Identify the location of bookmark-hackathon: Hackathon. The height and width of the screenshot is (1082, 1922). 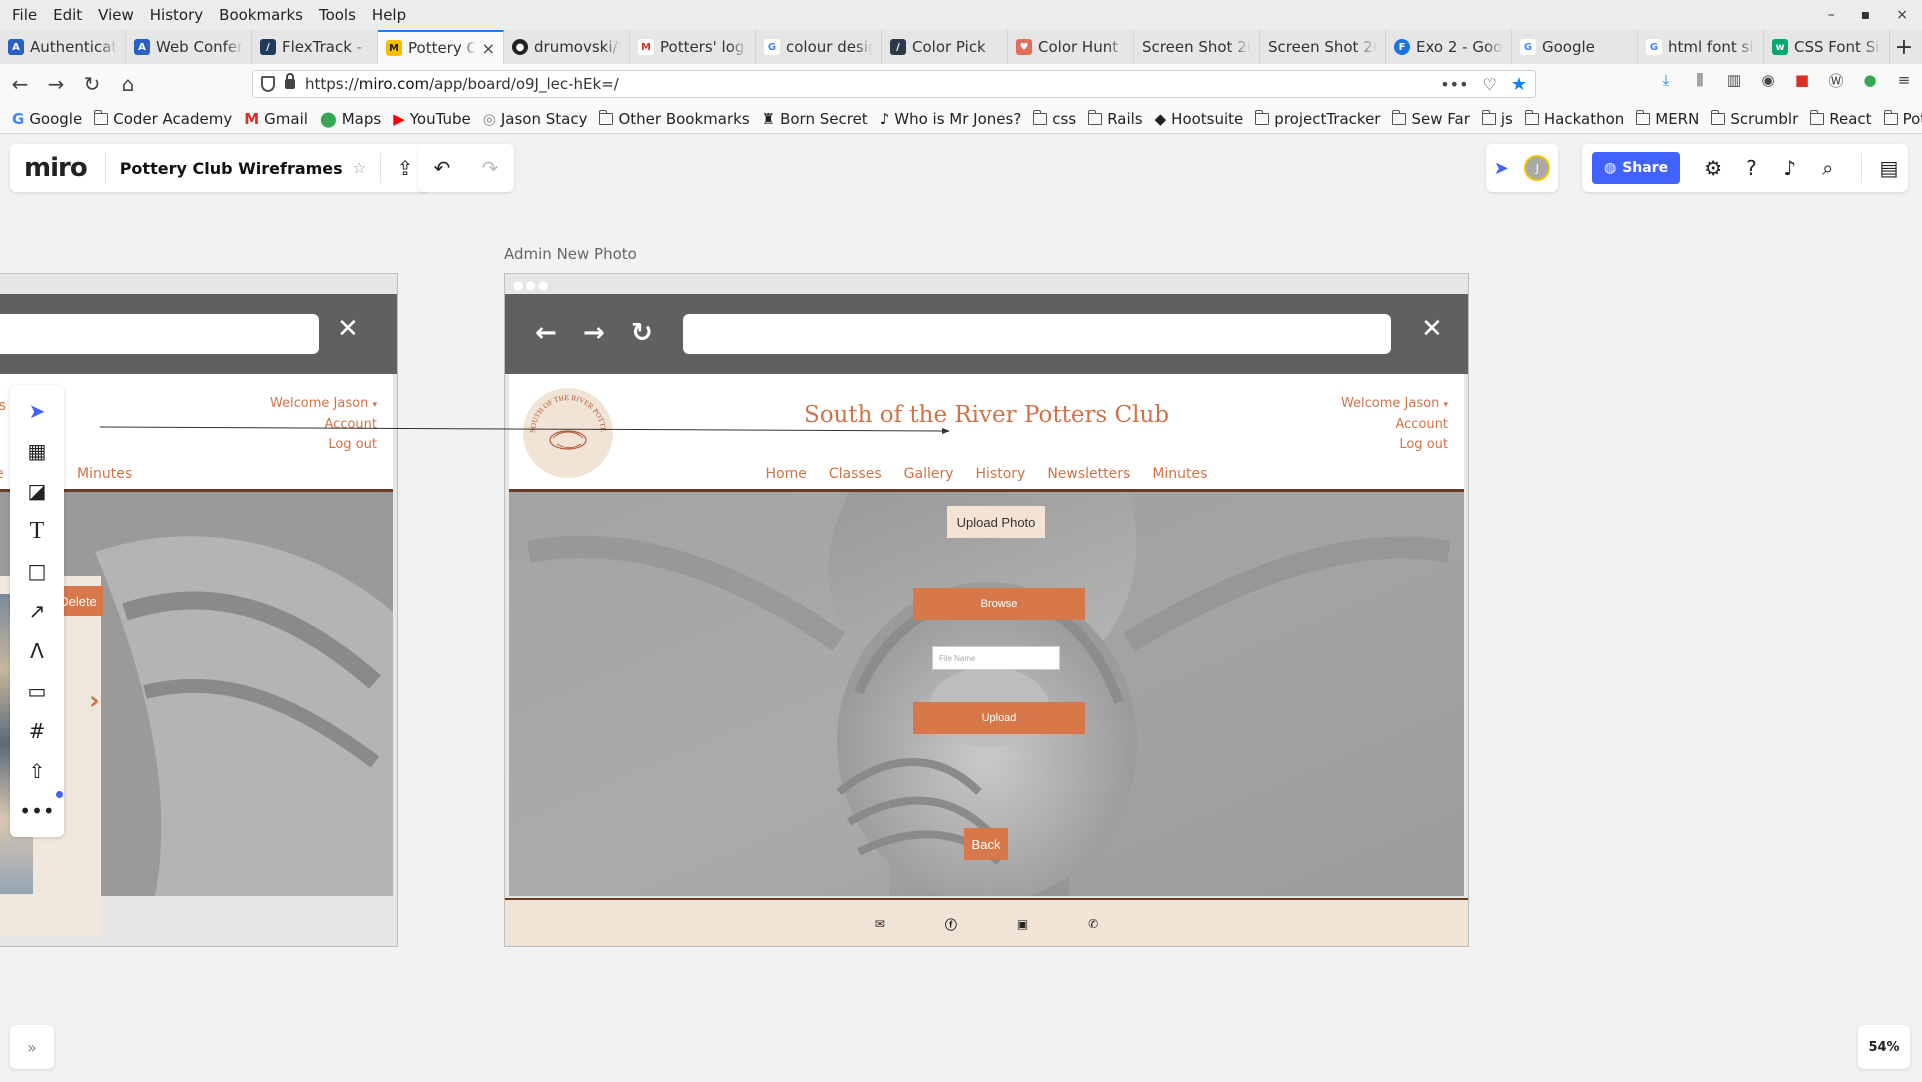
(1574, 118).